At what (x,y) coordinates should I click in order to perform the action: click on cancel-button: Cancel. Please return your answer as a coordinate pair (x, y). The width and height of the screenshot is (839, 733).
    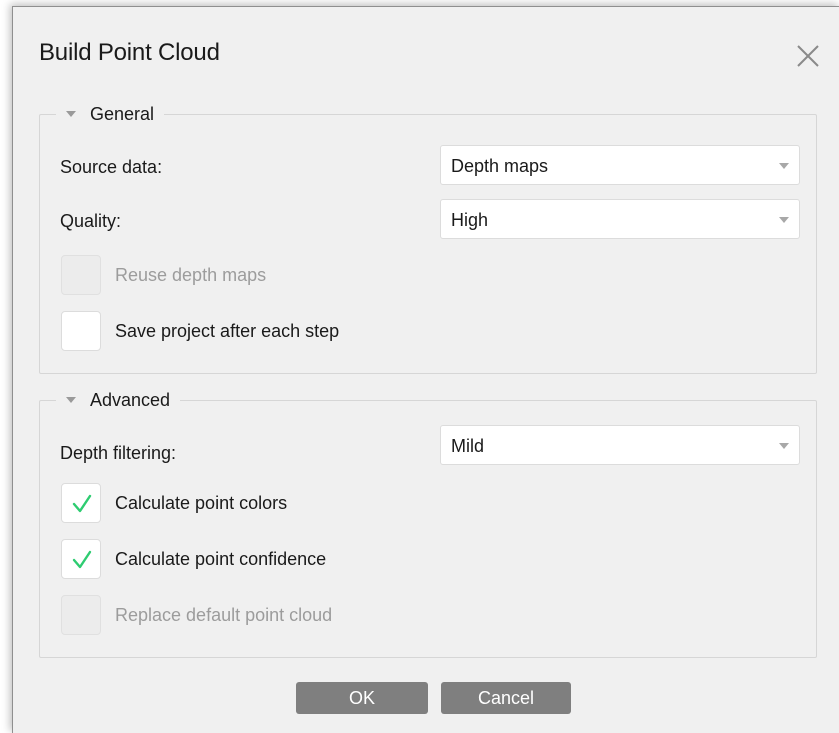
    Looking at the image, I should click on (506, 698).